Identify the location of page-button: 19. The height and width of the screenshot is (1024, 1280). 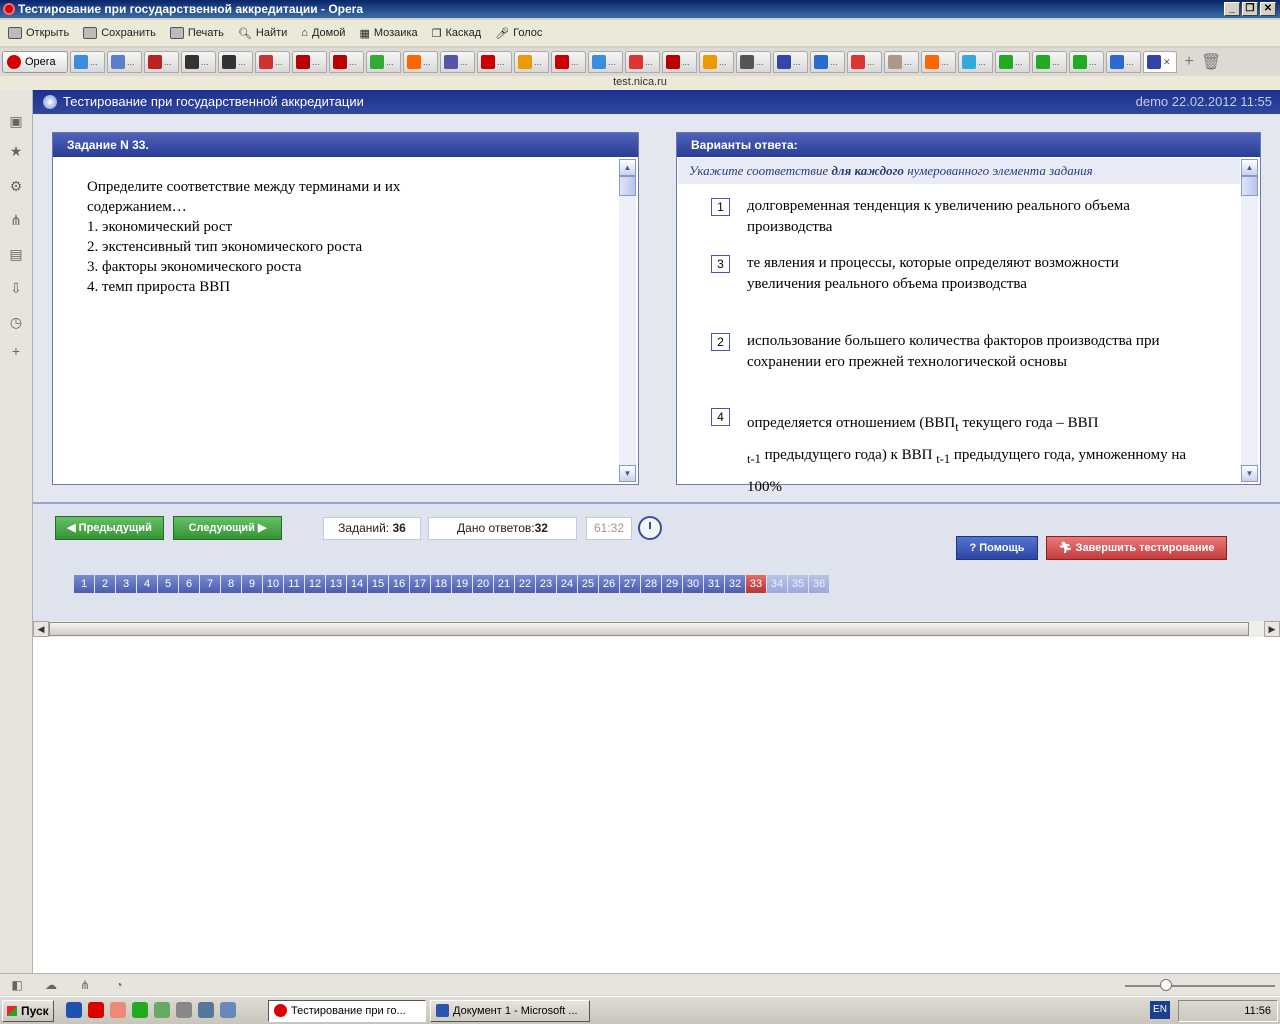
(462, 584).